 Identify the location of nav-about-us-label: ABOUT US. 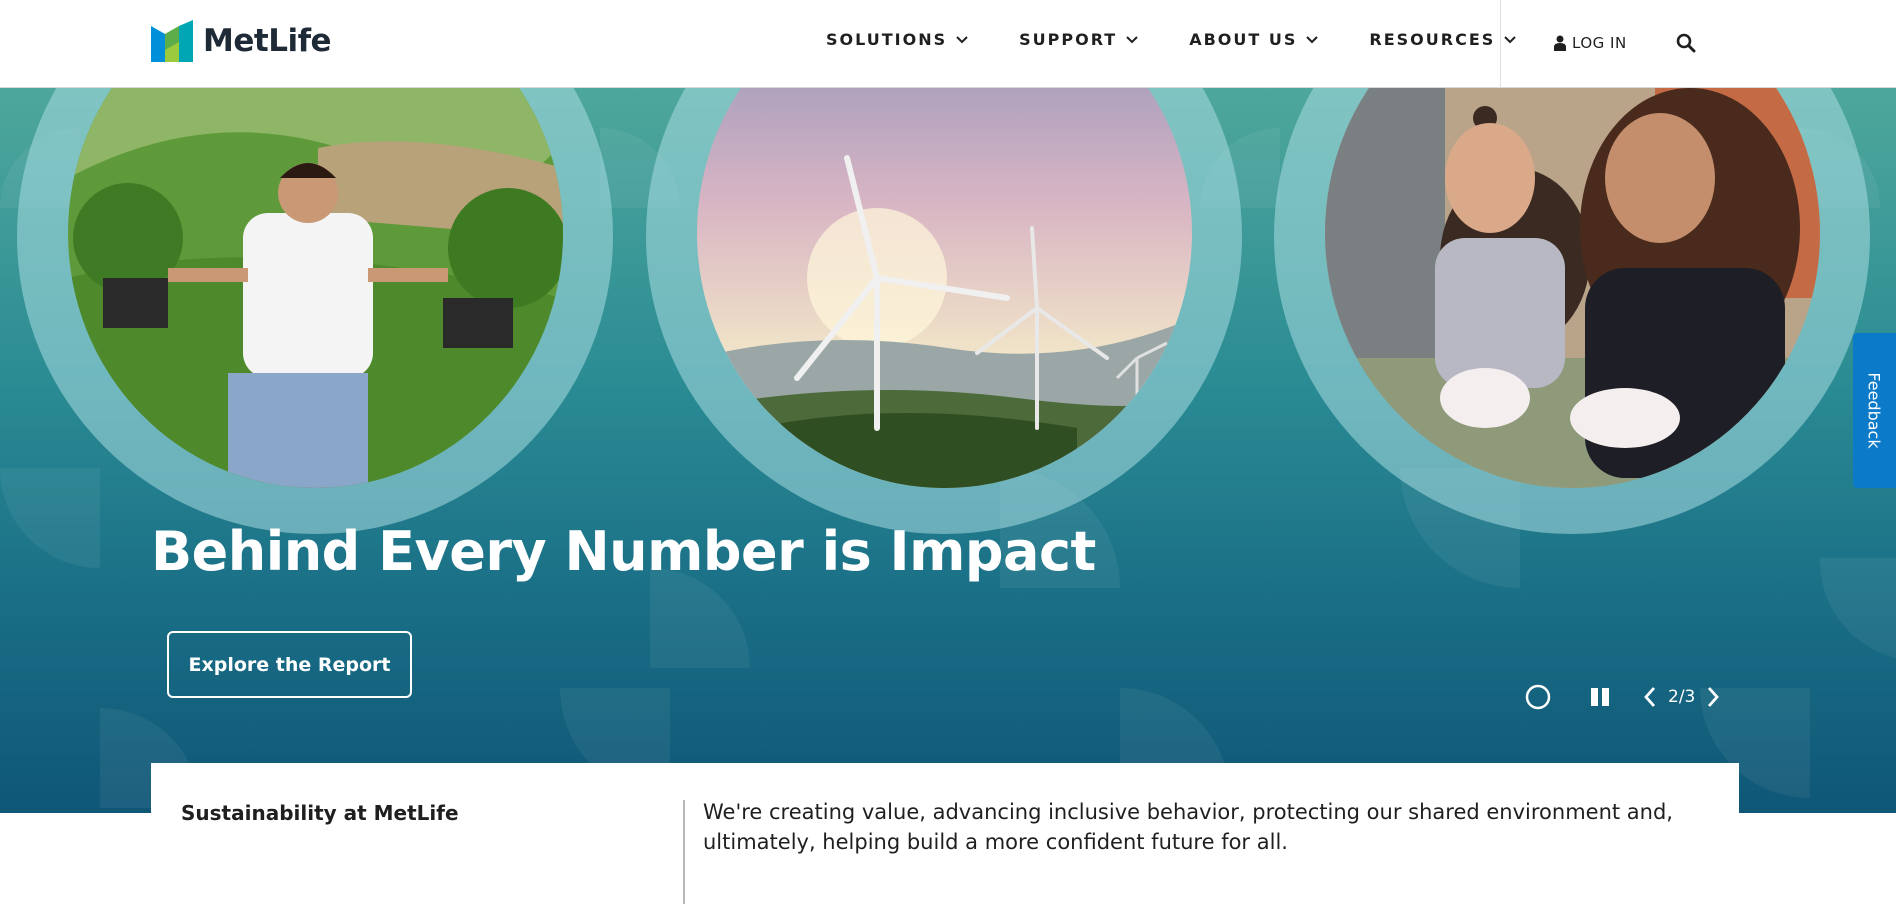
(1243, 39).